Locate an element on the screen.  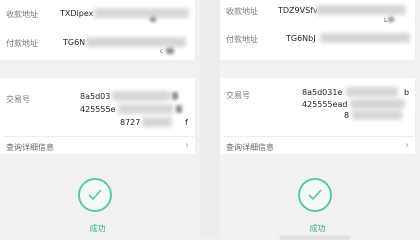
address-card: 收款地址 TDZ9VSfv L 付款地址 TG6NbJ is located at coordinates (317, 30).